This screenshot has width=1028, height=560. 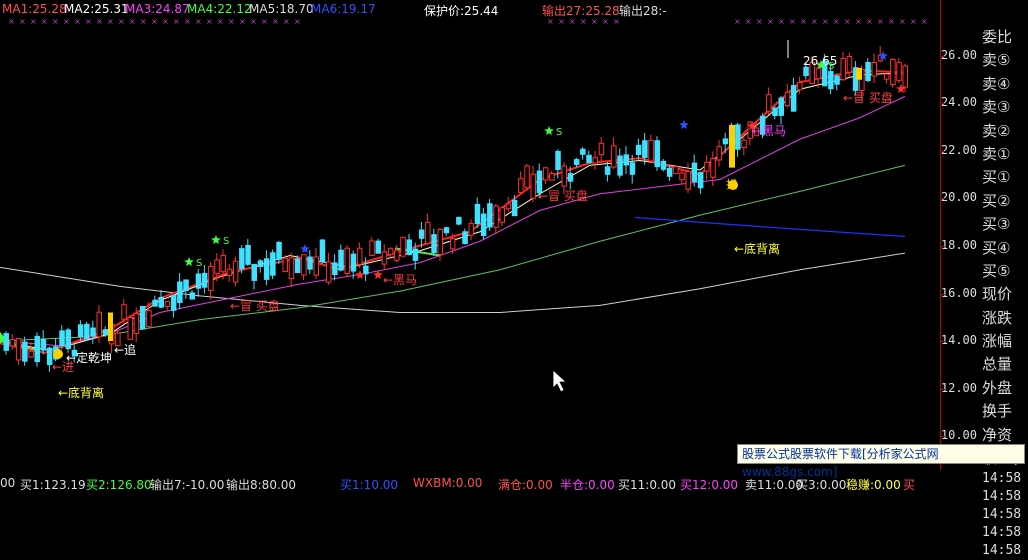 I want to click on sell-mark: S, so click(x=559, y=132).